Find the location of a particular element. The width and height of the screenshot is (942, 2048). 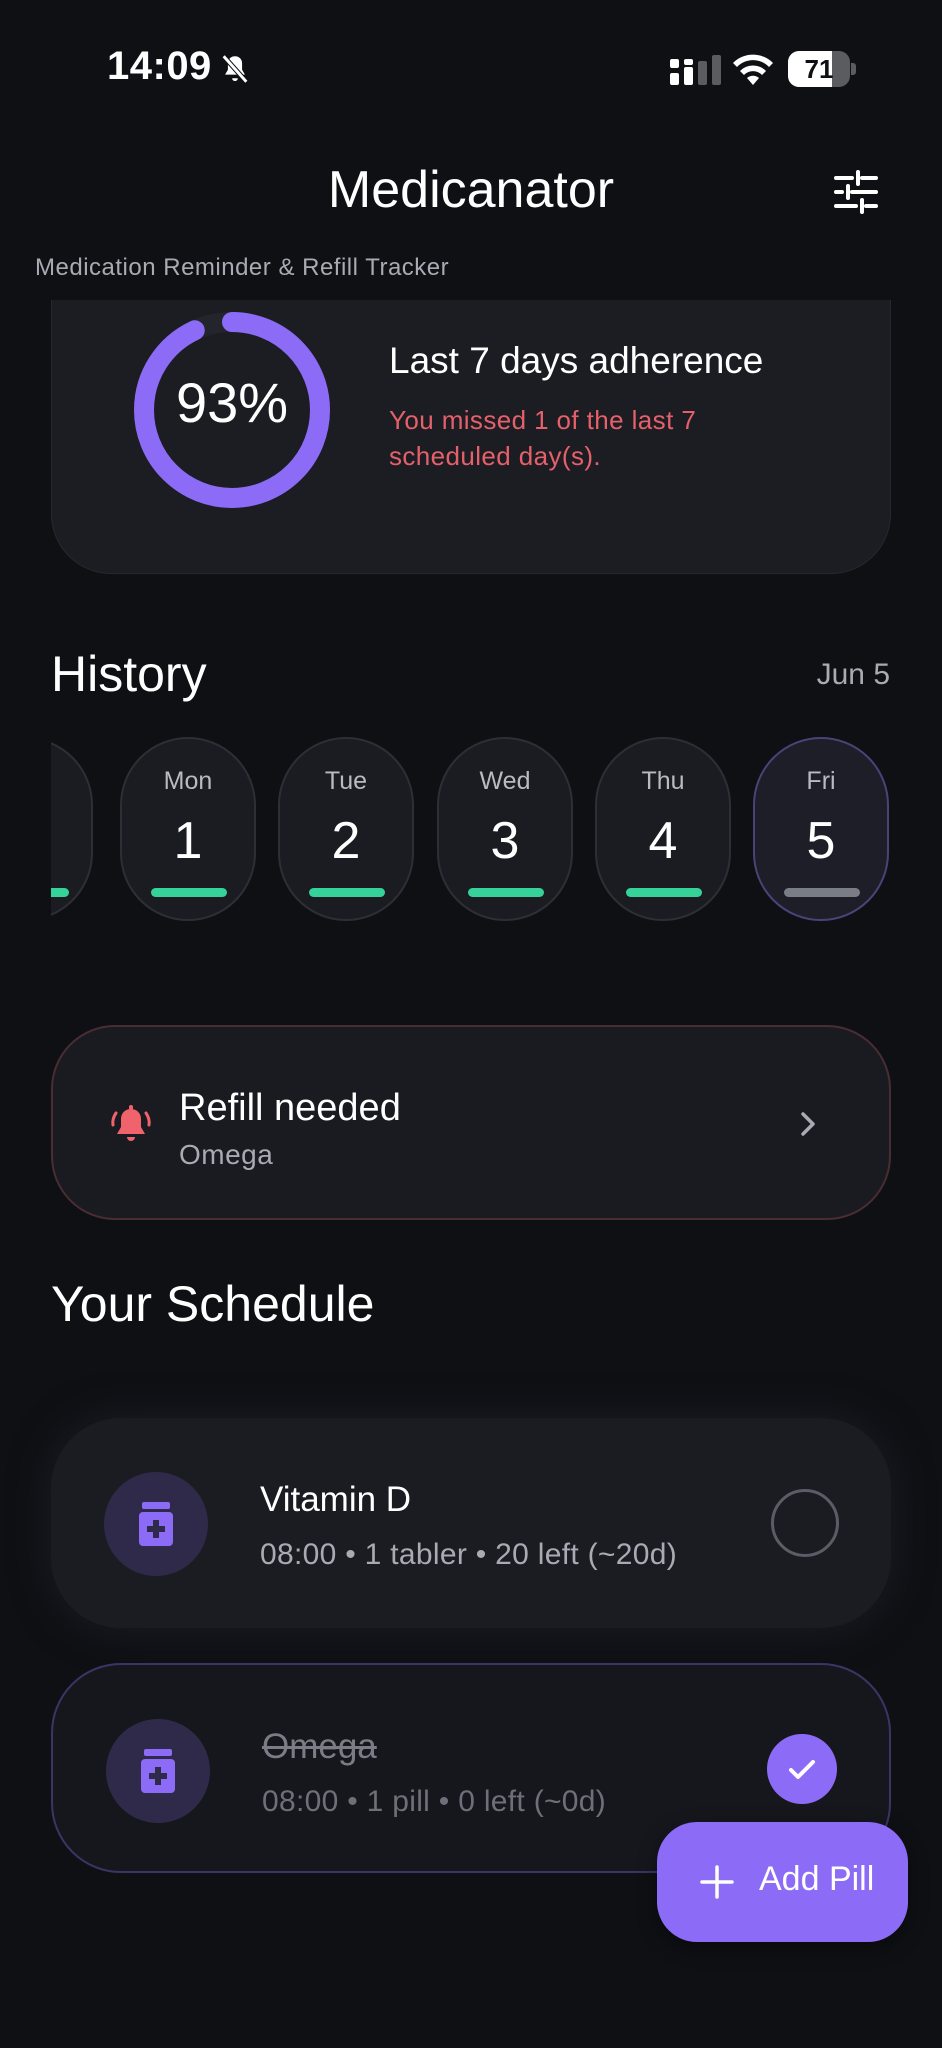

refill-title: Refill needed is located at coordinates (290, 1108).